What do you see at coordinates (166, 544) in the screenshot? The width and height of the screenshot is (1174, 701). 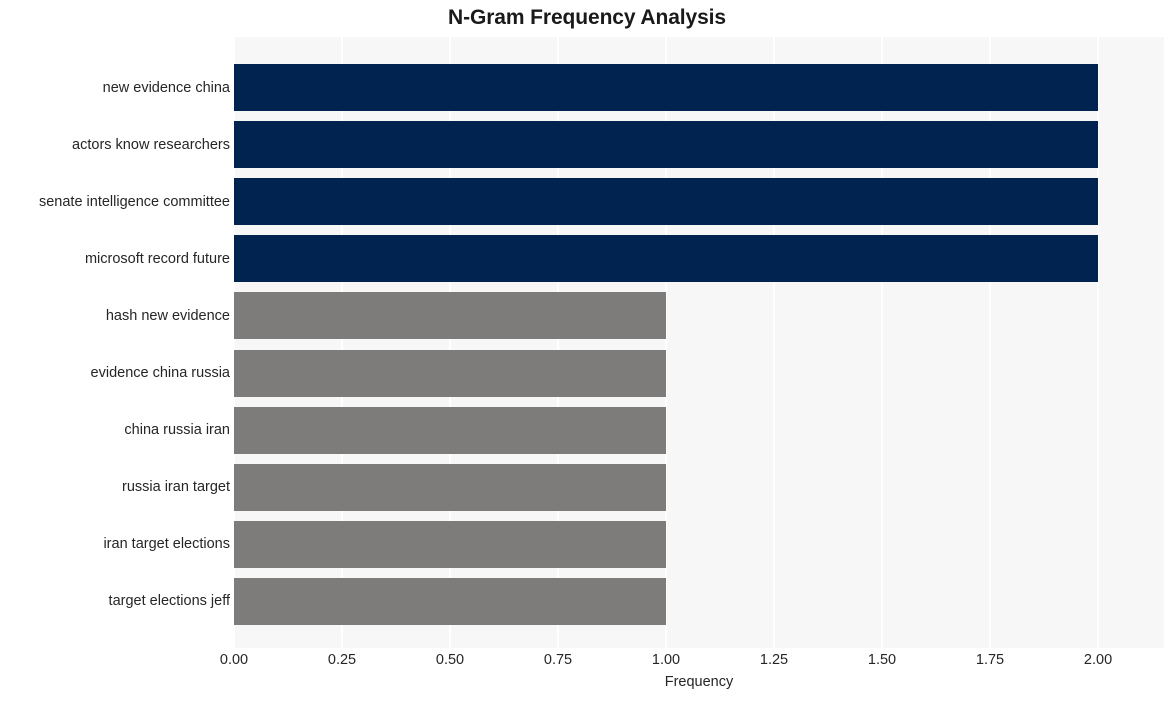 I see `y-axis-tick-label: iran target elections` at bounding box center [166, 544].